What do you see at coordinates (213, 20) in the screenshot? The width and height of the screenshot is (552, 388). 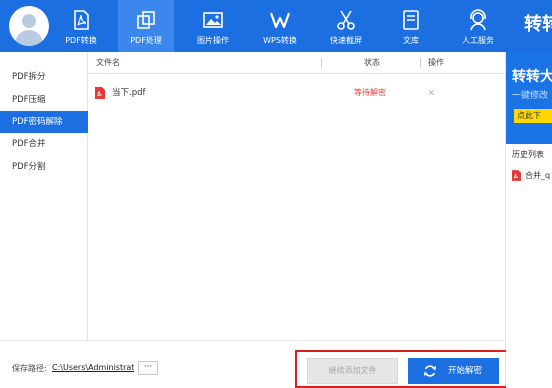 I see `image-icon` at bounding box center [213, 20].